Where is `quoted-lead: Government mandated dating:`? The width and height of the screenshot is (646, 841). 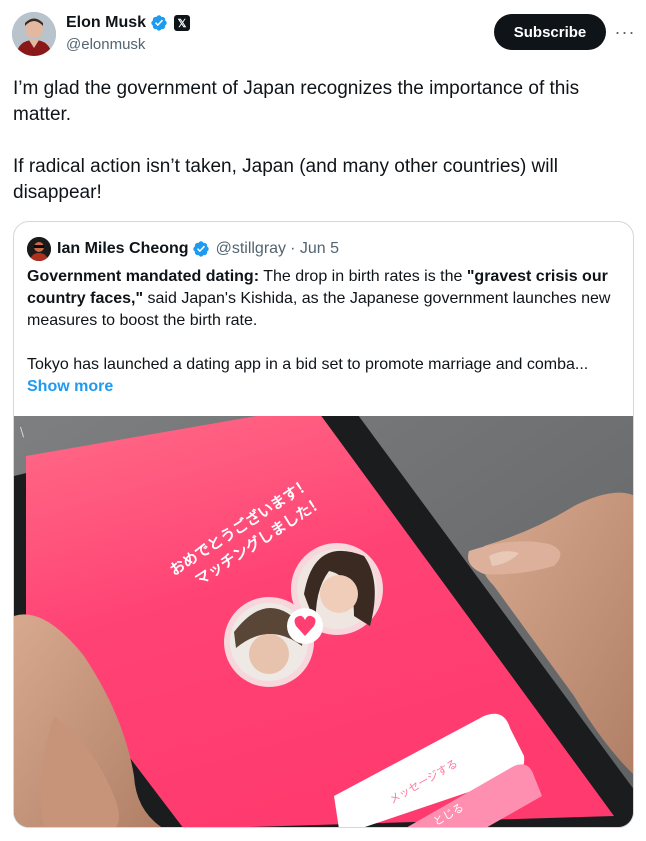 quoted-lead: Government mandated dating: is located at coordinates (143, 276).